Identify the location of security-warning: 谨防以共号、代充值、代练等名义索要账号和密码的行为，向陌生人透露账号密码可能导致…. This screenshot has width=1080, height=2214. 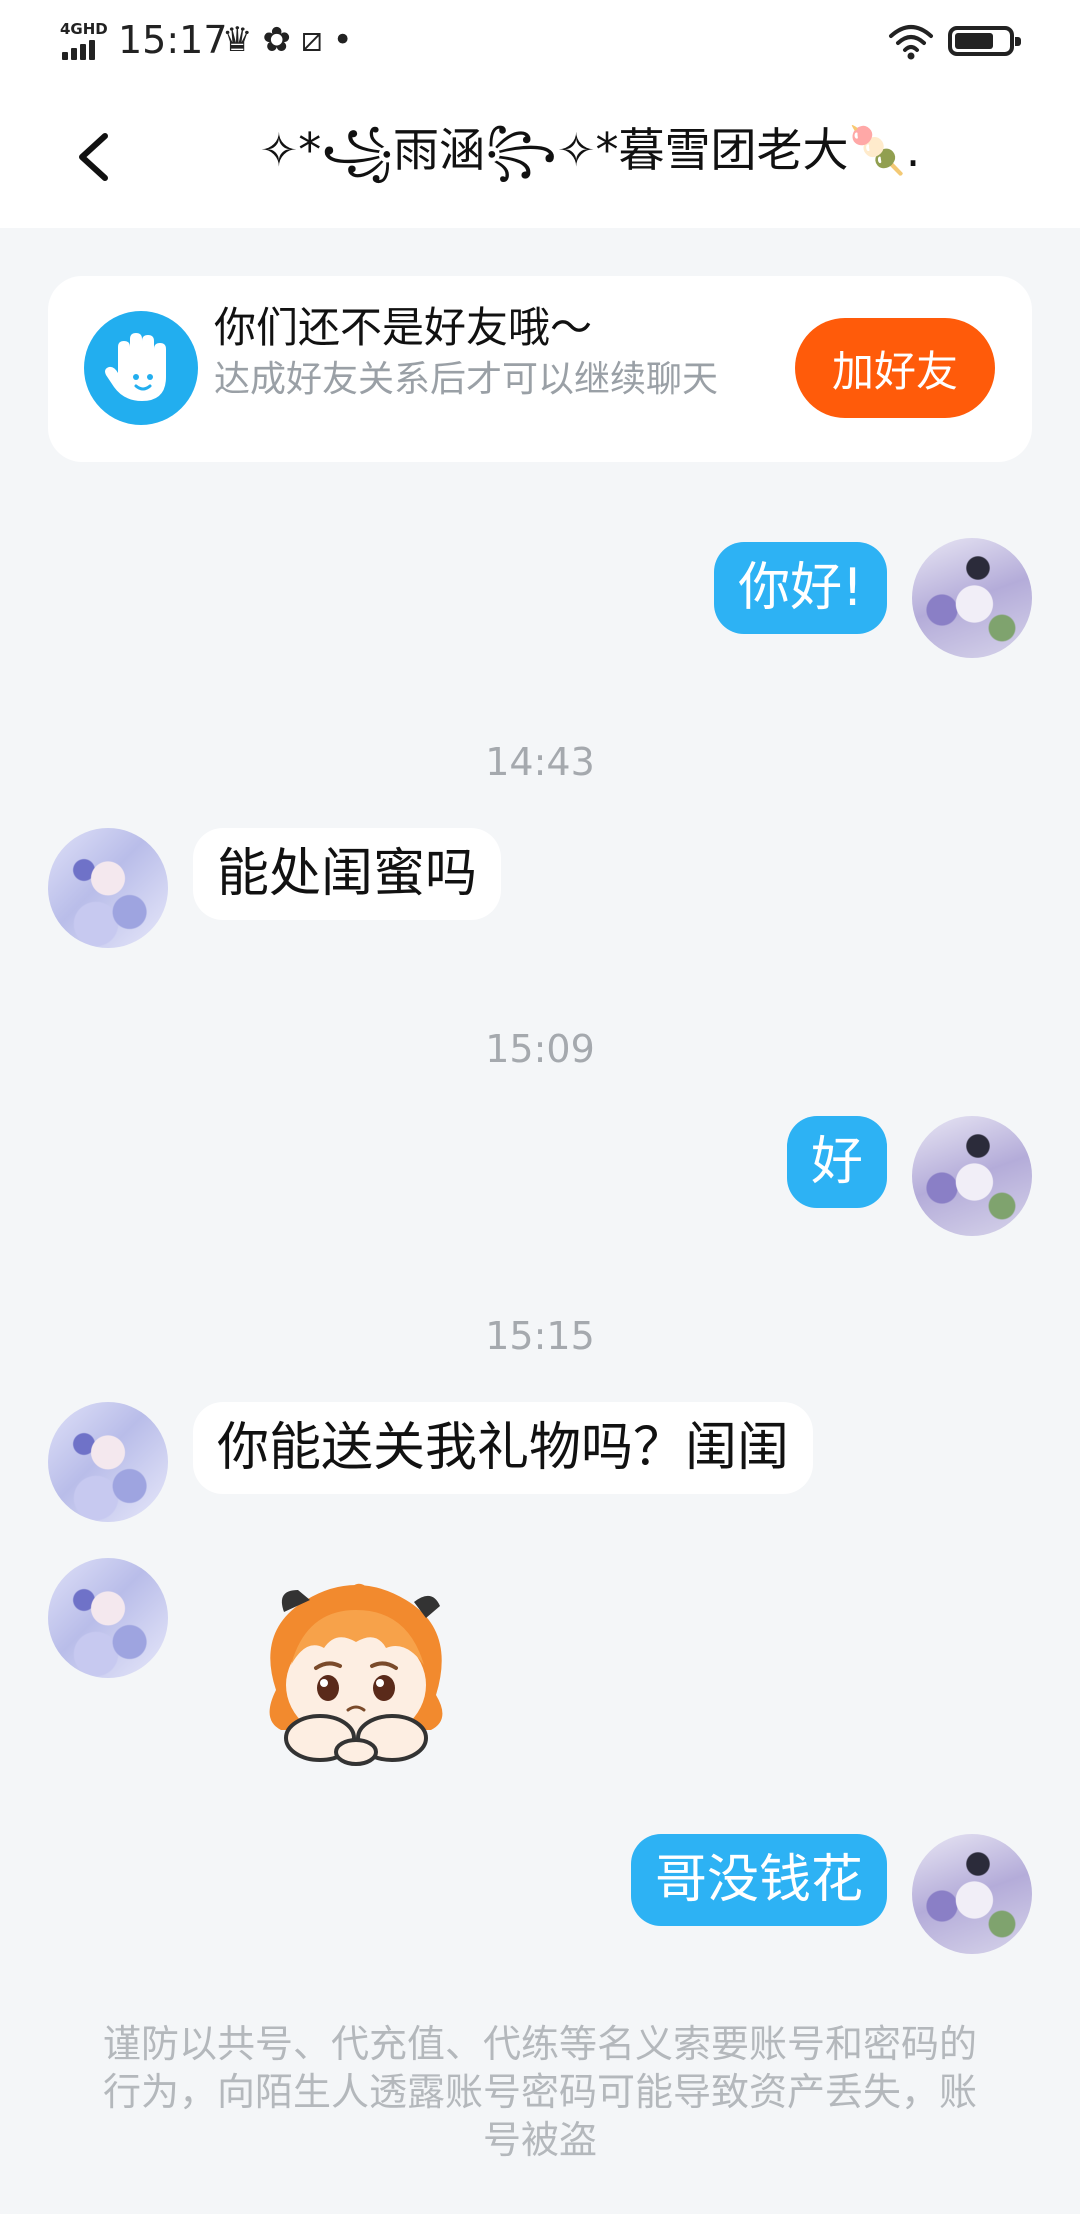
(539, 2092).